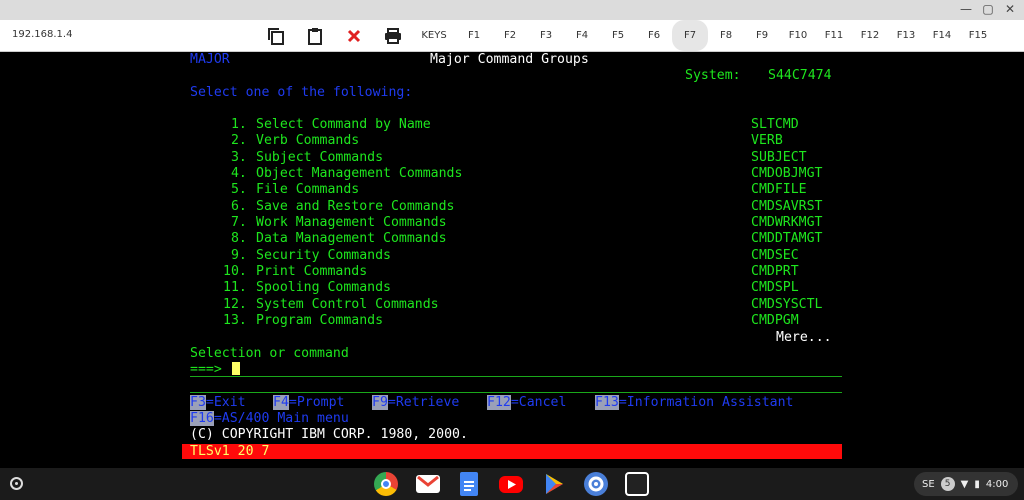  What do you see at coordinates (386, 484) in the screenshot?
I see `chrome-icon` at bounding box center [386, 484].